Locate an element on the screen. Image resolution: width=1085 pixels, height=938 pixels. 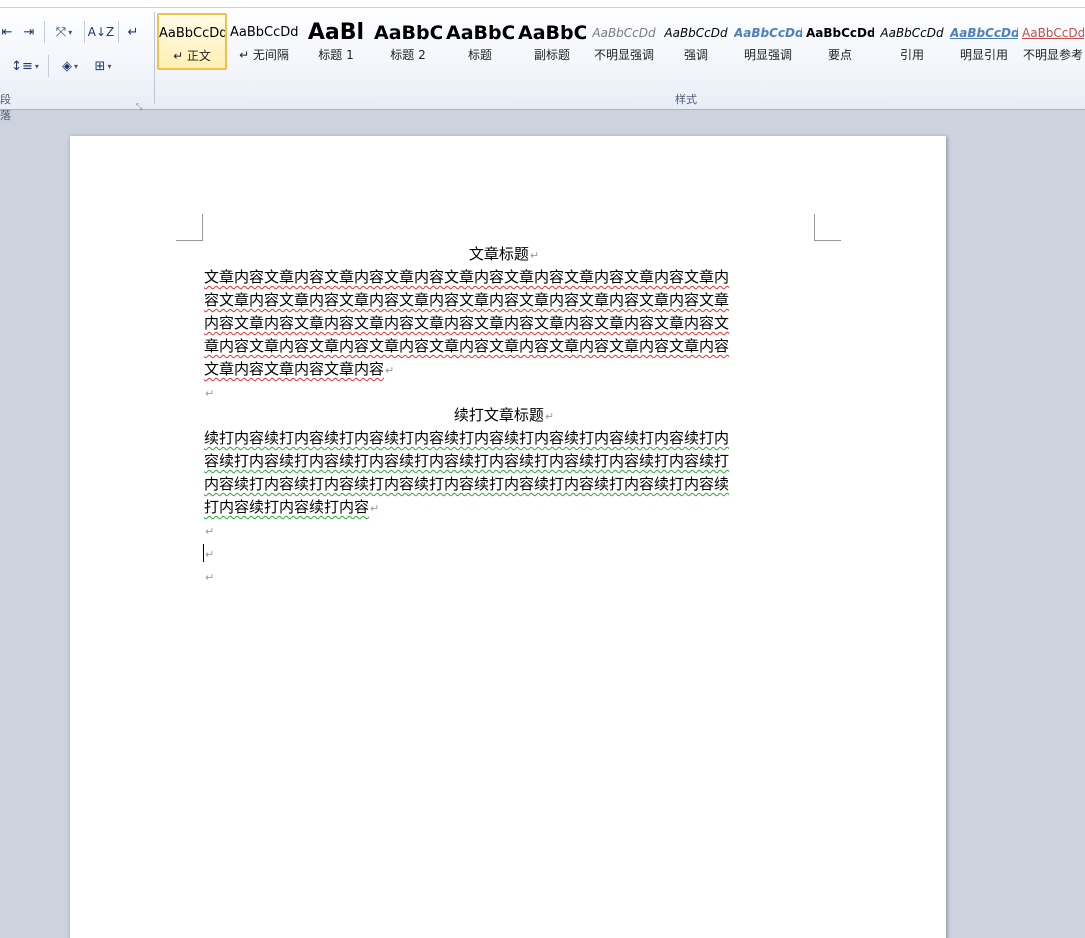
body-line: 文章内容文章内容文章内容文章内容文章内容文章内容文章内容文章内容文章内 is located at coordinates (504, 277).